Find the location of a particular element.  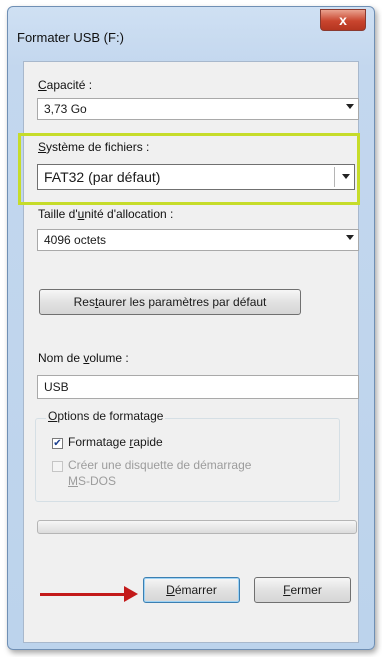

window-title: Formater USB (F:) is located at coordinates (70, 37).